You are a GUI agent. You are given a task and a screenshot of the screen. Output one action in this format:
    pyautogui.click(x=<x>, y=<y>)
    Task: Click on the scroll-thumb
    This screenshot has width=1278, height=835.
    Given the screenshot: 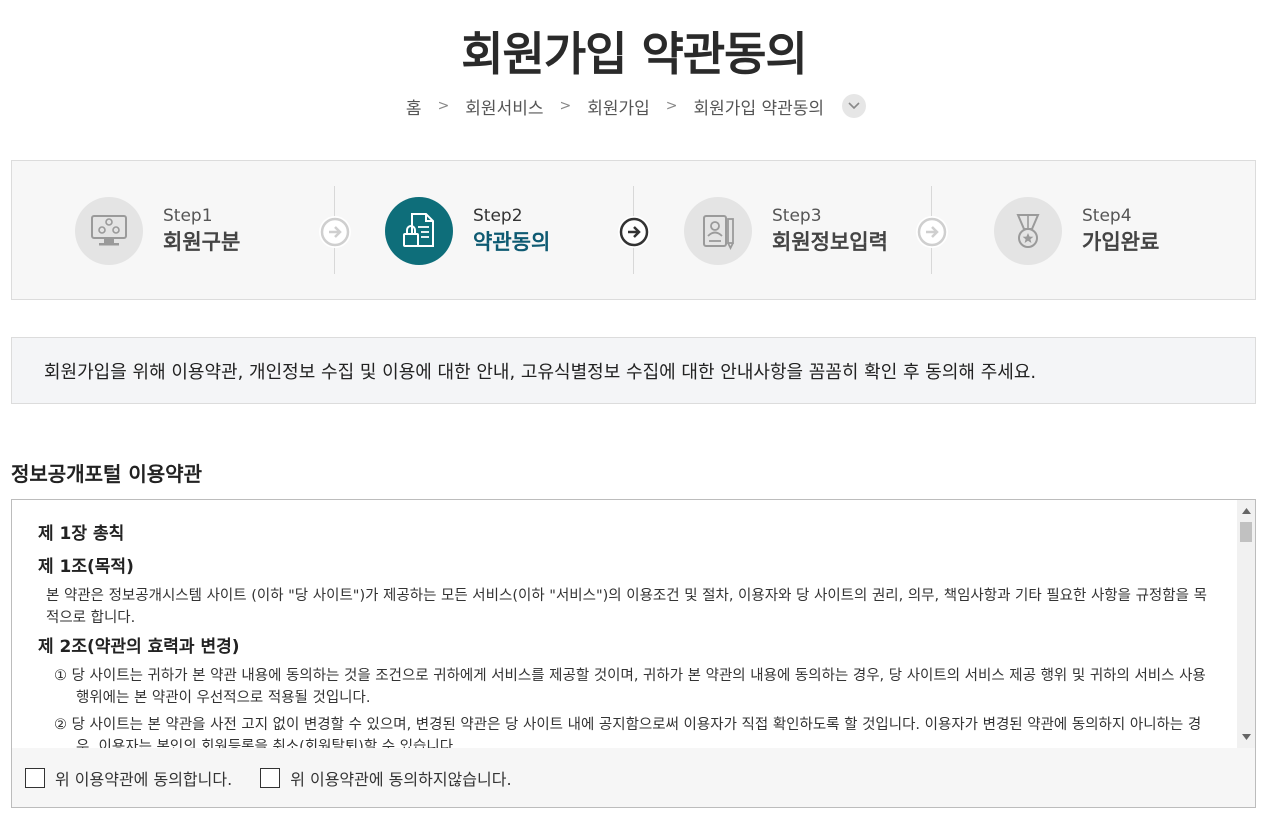 What is the action you would take?
    pyautogui.click(x=1246, y=532)
    